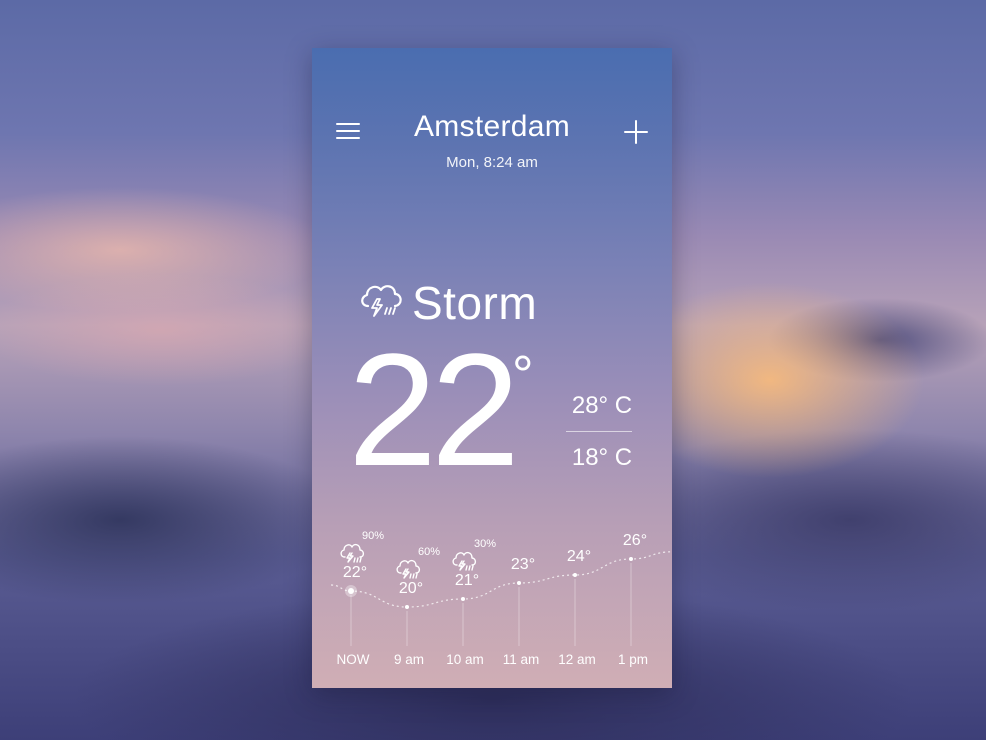 The width and height of the screenshot is (986, 740). I want to click on precipitation-chance-label: 90%, so click(373, 536).